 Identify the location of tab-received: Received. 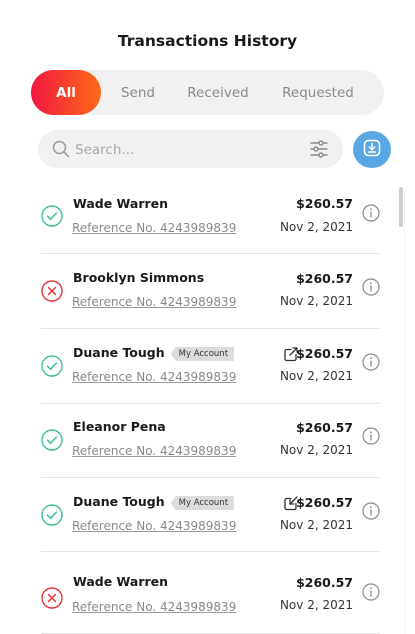
(218, 92).